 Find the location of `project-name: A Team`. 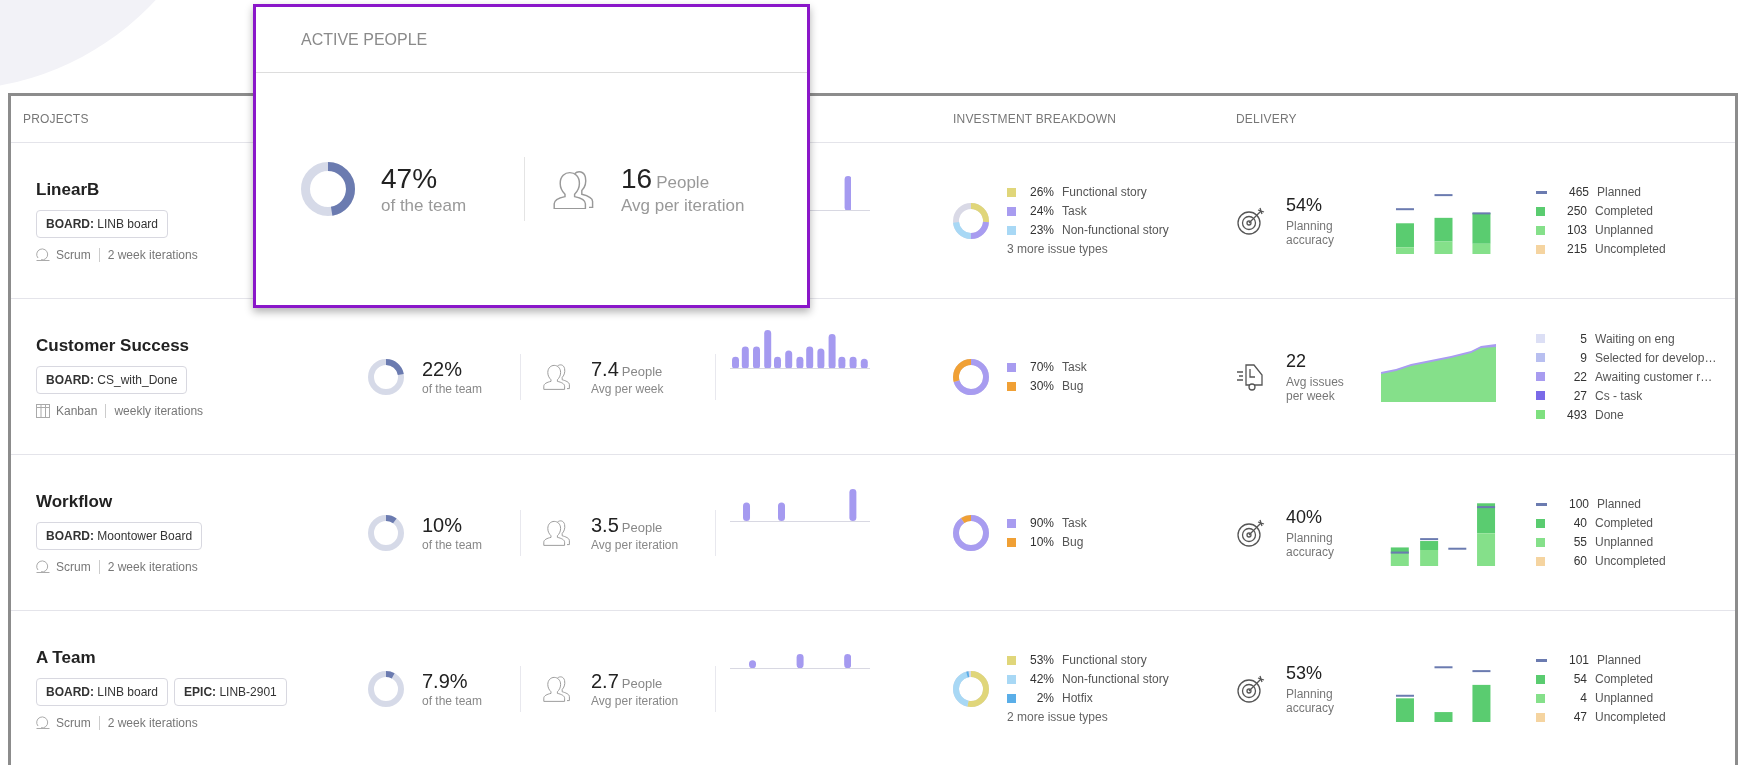

project-name: A Team is located at coordinates (184, 657).